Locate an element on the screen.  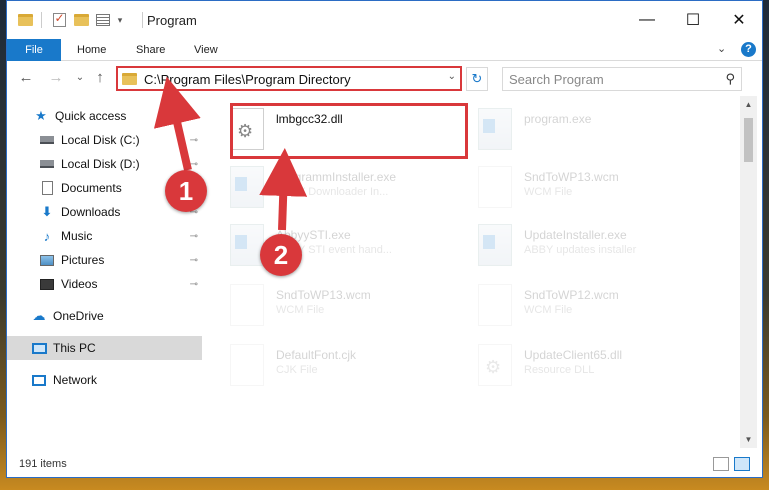
file-item-program-exe: program.exe is located at coordinates (580, 129).